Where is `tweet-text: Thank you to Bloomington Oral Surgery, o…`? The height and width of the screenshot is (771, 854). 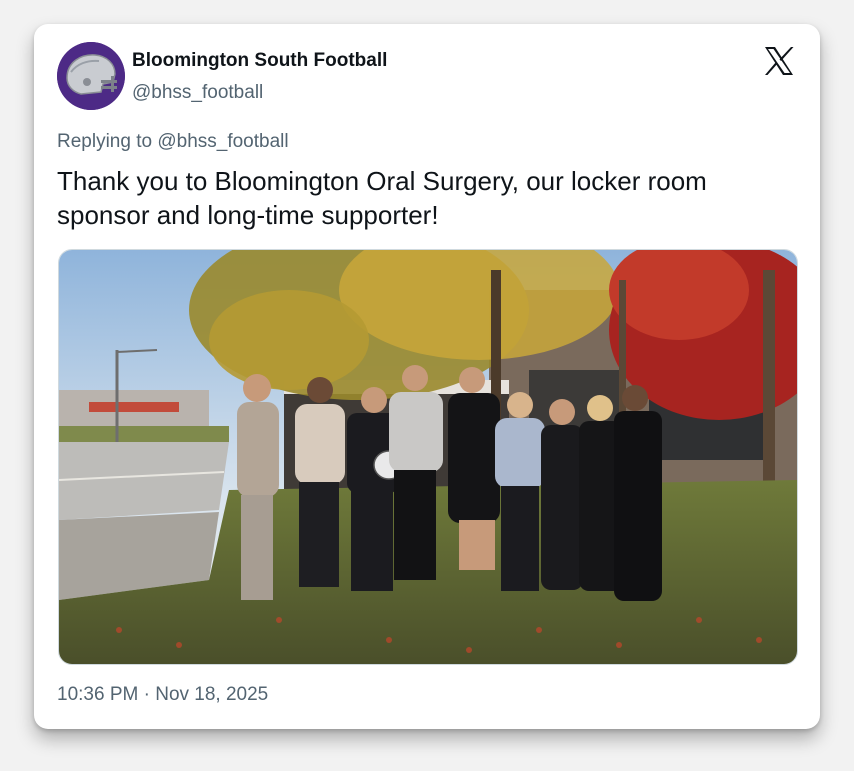 tweet-text: Thank you to Bloomington Oral Surgery, o… is located at coordinates (382, 198).